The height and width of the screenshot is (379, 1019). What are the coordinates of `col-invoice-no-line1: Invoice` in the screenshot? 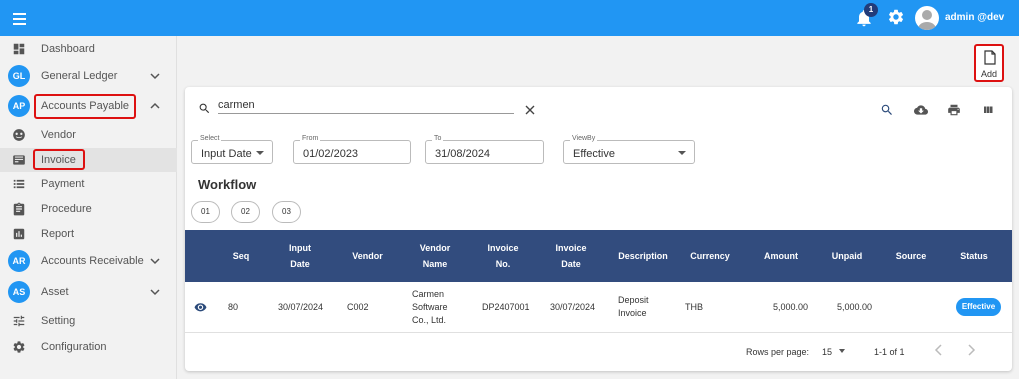 It's located at (503, 248).